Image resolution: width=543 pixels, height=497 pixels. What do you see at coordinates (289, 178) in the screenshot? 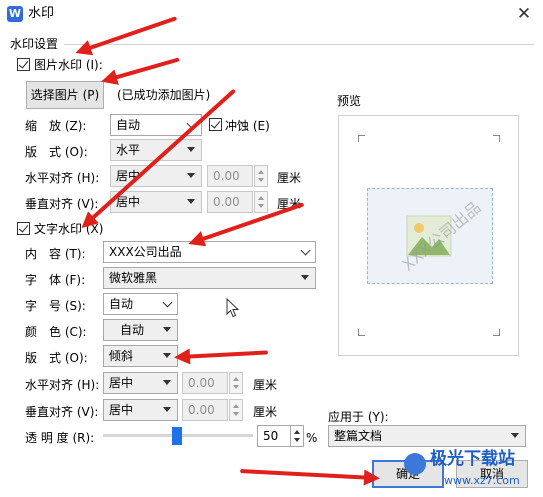
I see `picture-halign-unit: 厘米` at bounding box center [289, 178].